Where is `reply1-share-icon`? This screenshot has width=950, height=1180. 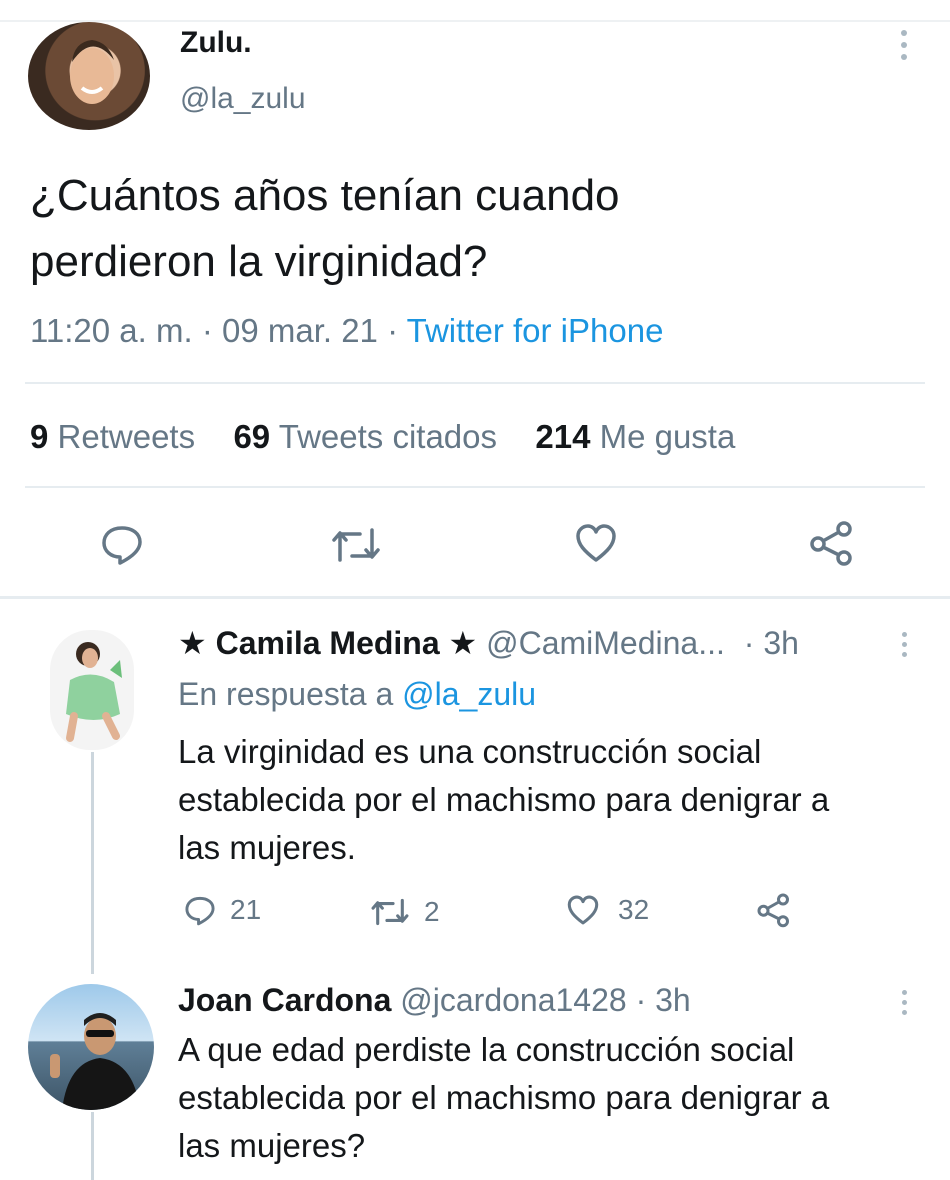
reply1-share-icon is located at coordinates (774, 910).